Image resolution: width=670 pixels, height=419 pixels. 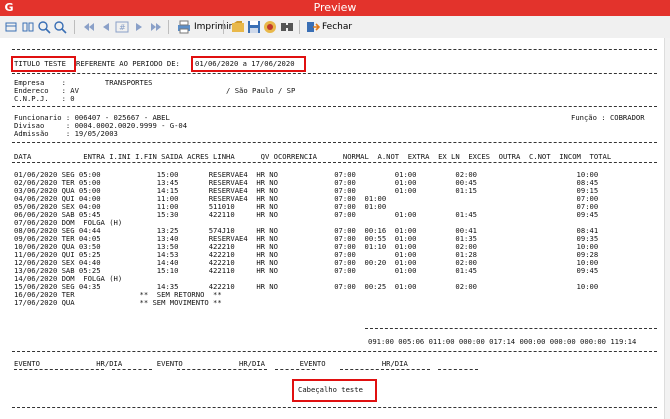 What do you see at coordinates (254, 27) in the screenshot?
I see `save-icon` at bounding box center [254, 27].